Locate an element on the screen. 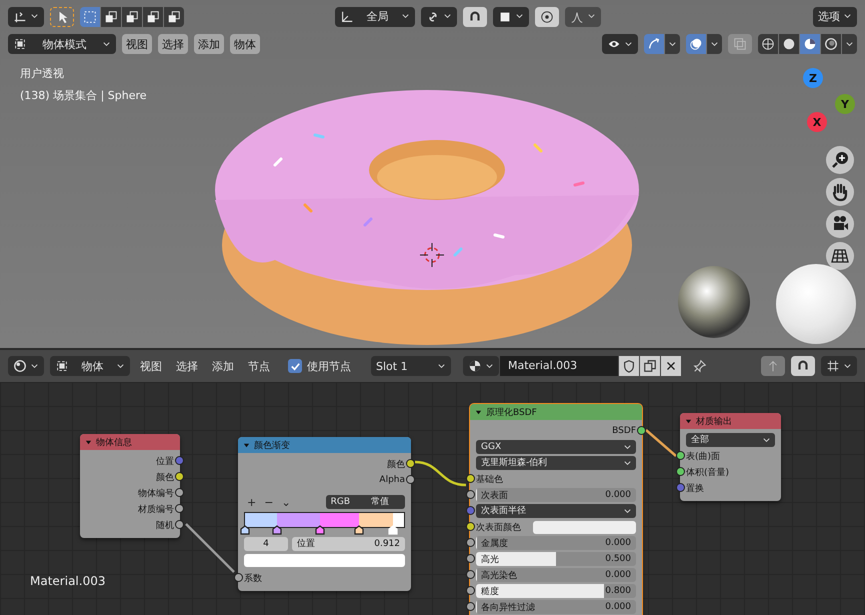  pin-icon is located at coordinates (700, 366).